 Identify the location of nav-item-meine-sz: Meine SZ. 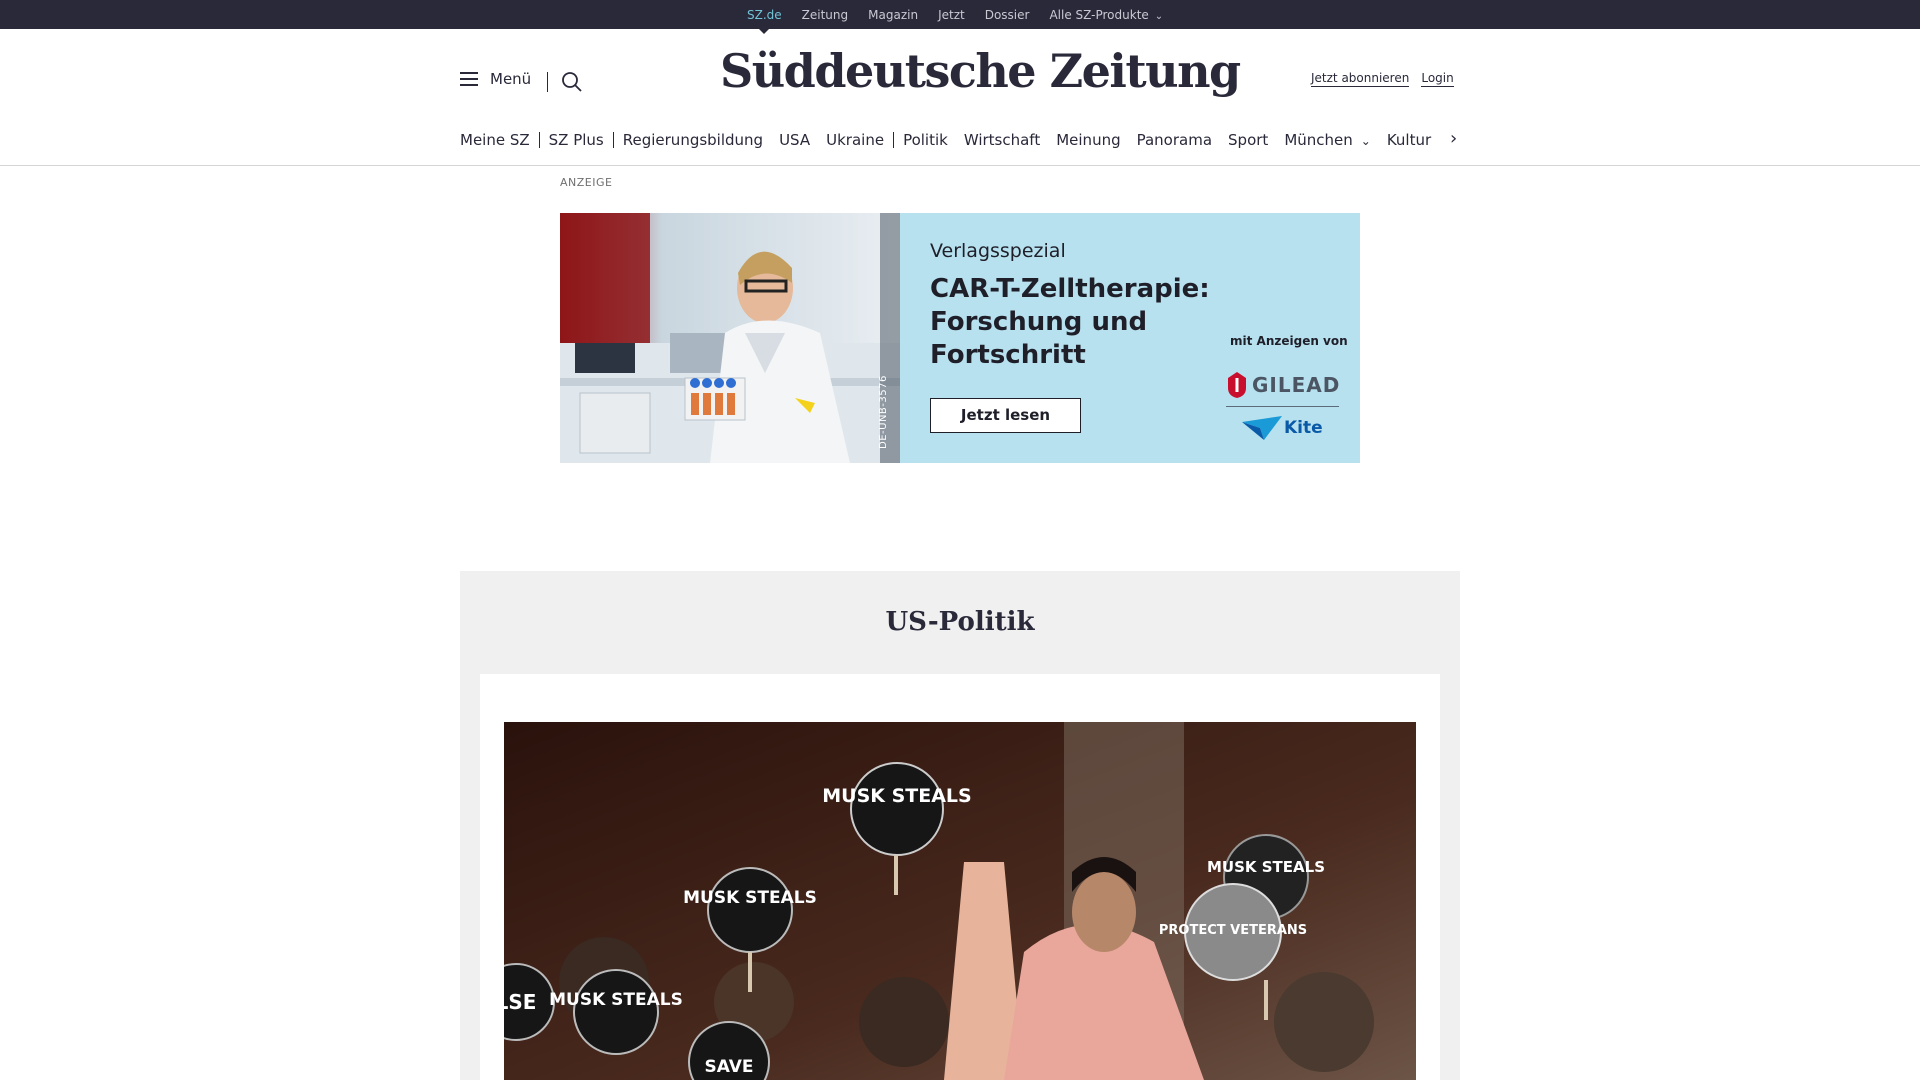
(495, 140).